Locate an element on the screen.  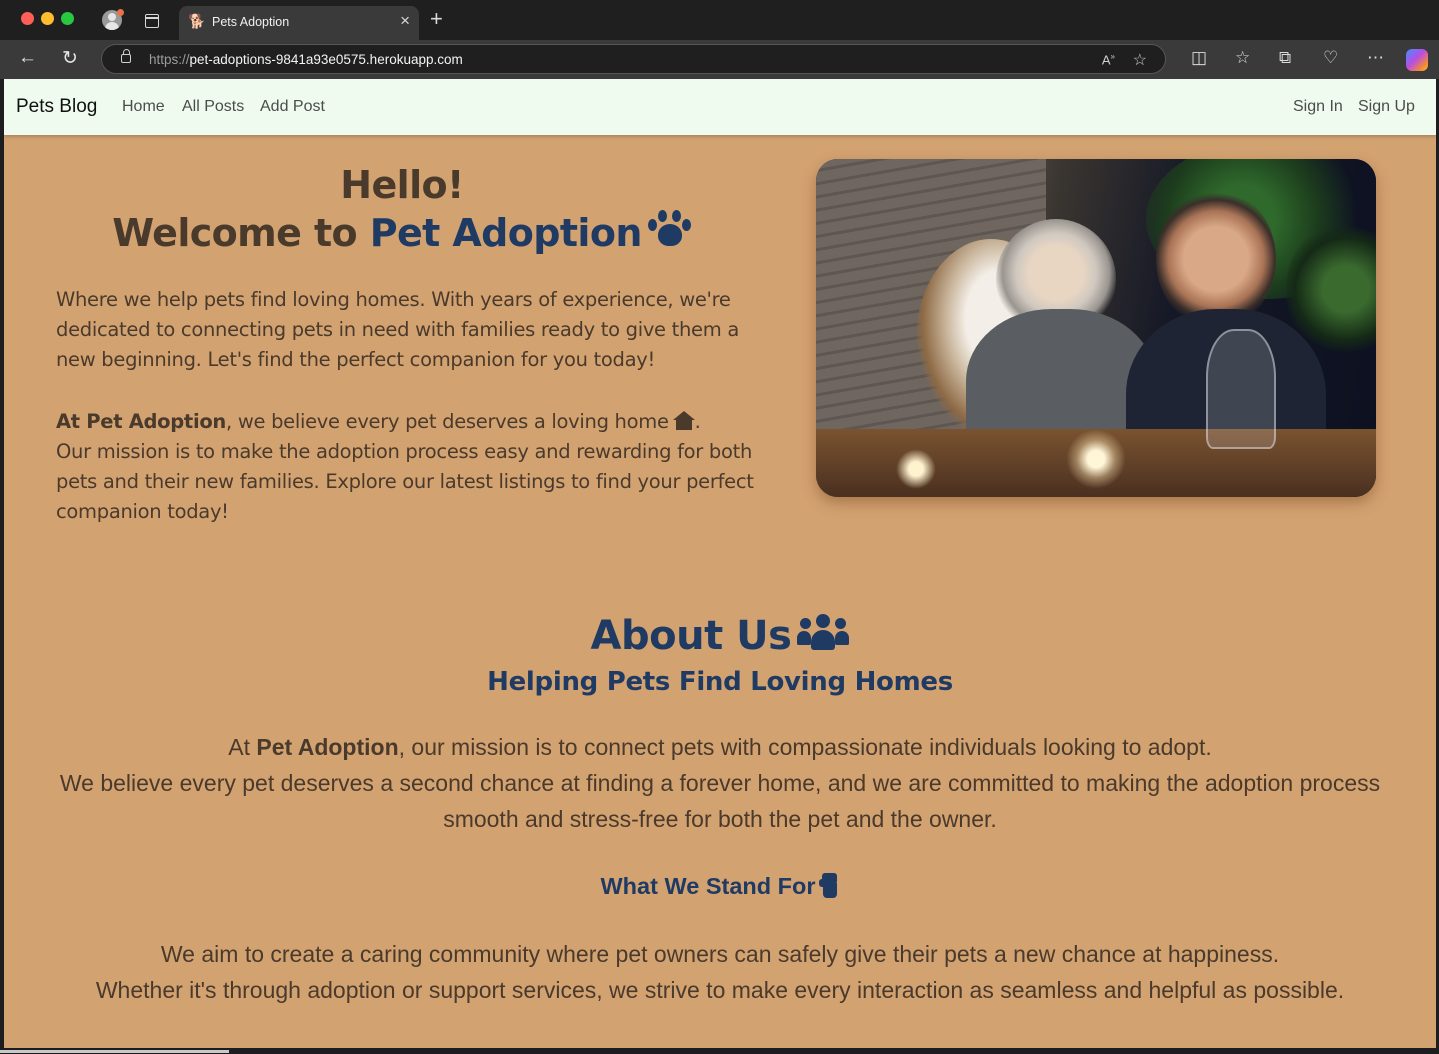
tab-close-icon: × is located at coordinates (405, 21).